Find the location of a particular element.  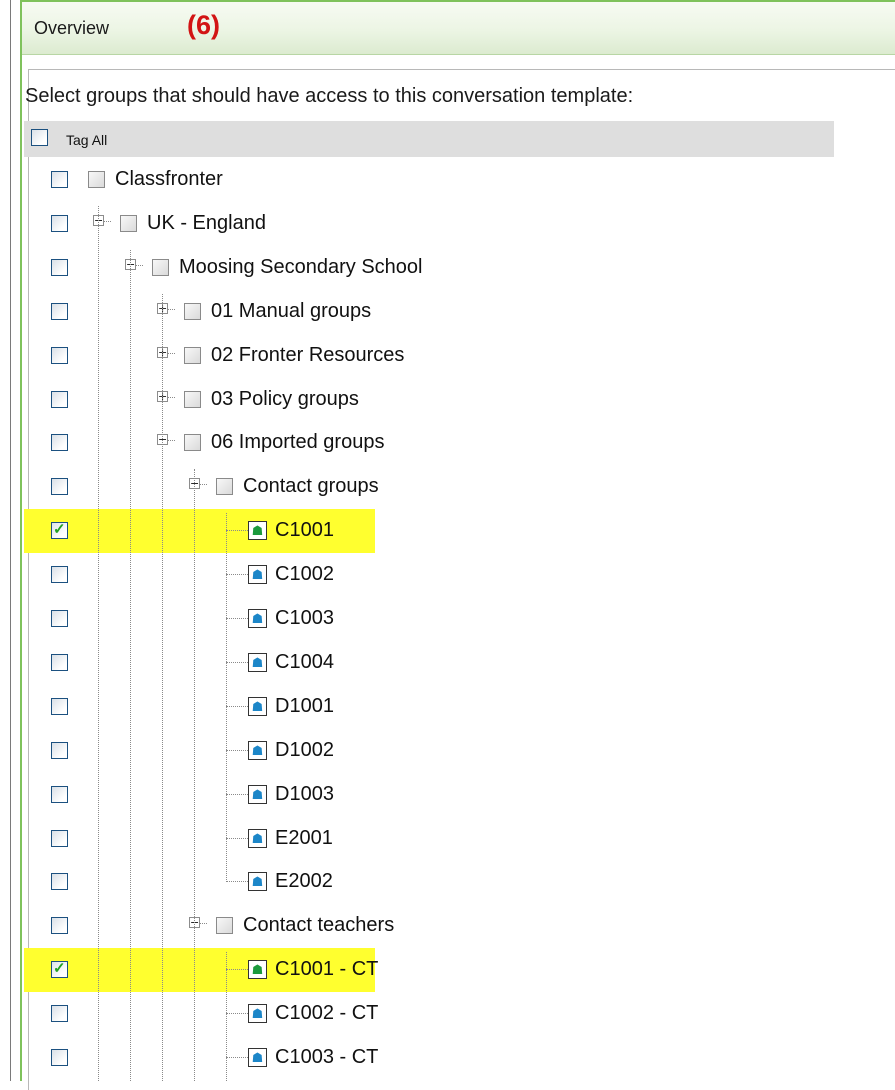

tree-label-06-imported-groups: 06 Imported groups is located at coordinates (297, 442).